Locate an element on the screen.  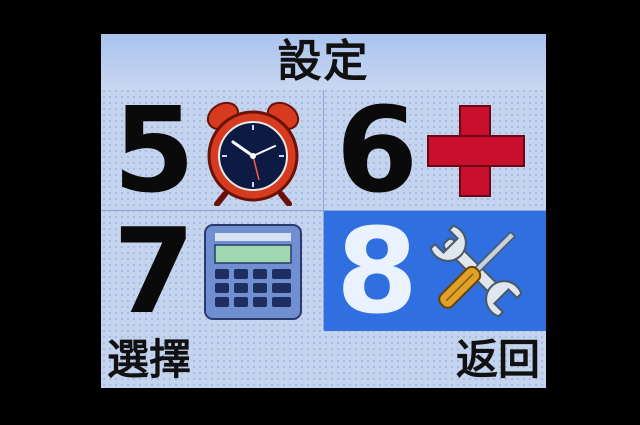
menu-item-settings: 8 is located at coordinates (435, 271).